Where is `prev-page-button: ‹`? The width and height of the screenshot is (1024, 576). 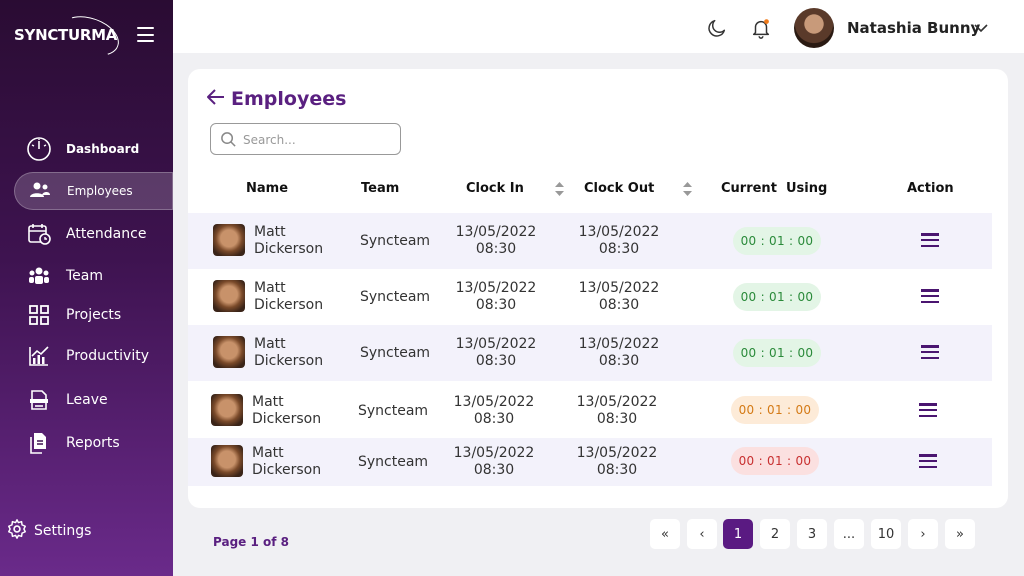 prev-page-button: ‹ is located at coordinates (702, 534).